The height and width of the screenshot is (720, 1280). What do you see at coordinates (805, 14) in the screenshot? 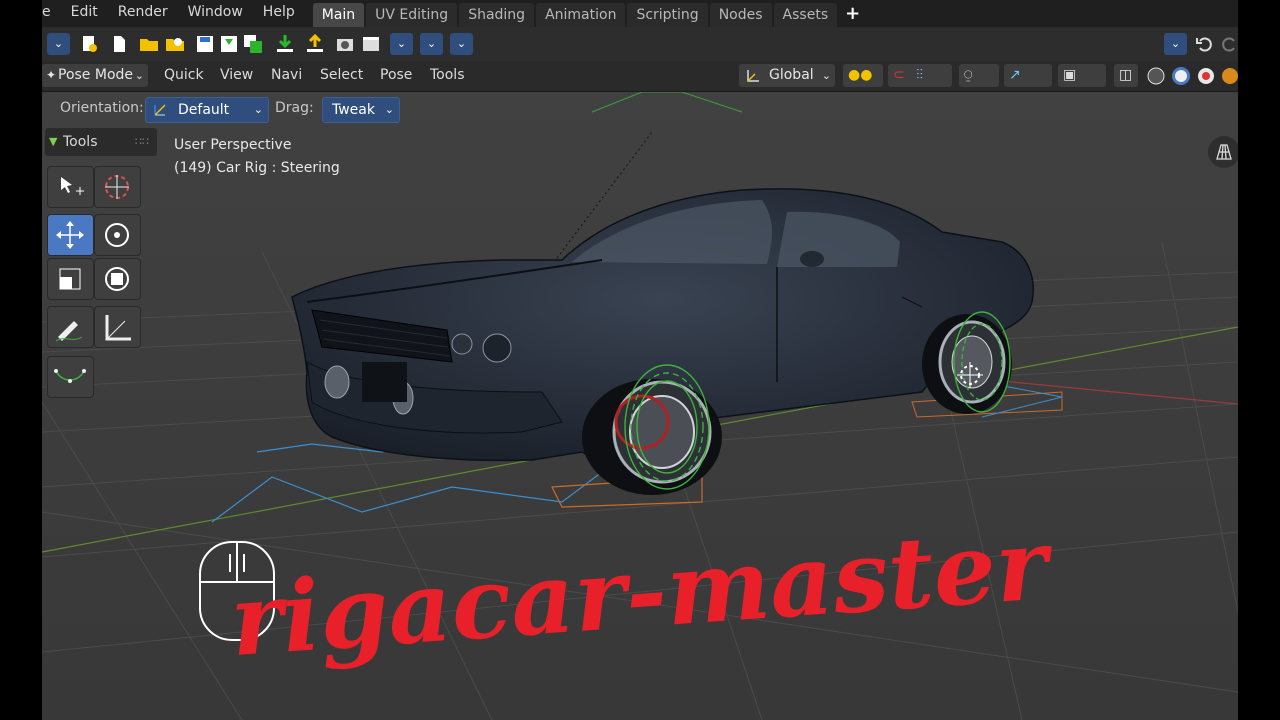
I see `tab-assets: Assets` at bounding box center [805, 14].